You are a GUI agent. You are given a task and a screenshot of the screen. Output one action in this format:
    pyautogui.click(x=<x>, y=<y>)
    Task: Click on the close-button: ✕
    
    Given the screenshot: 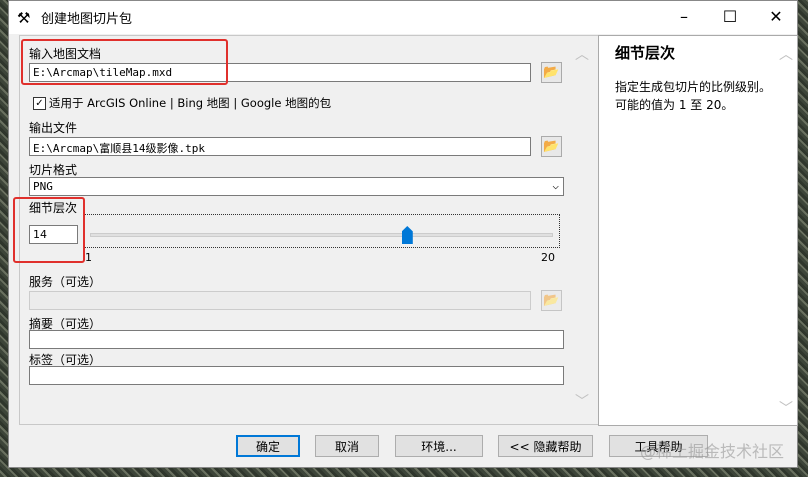 What is the action you would take?
    pyautogui.click(x=776, y=16)
    